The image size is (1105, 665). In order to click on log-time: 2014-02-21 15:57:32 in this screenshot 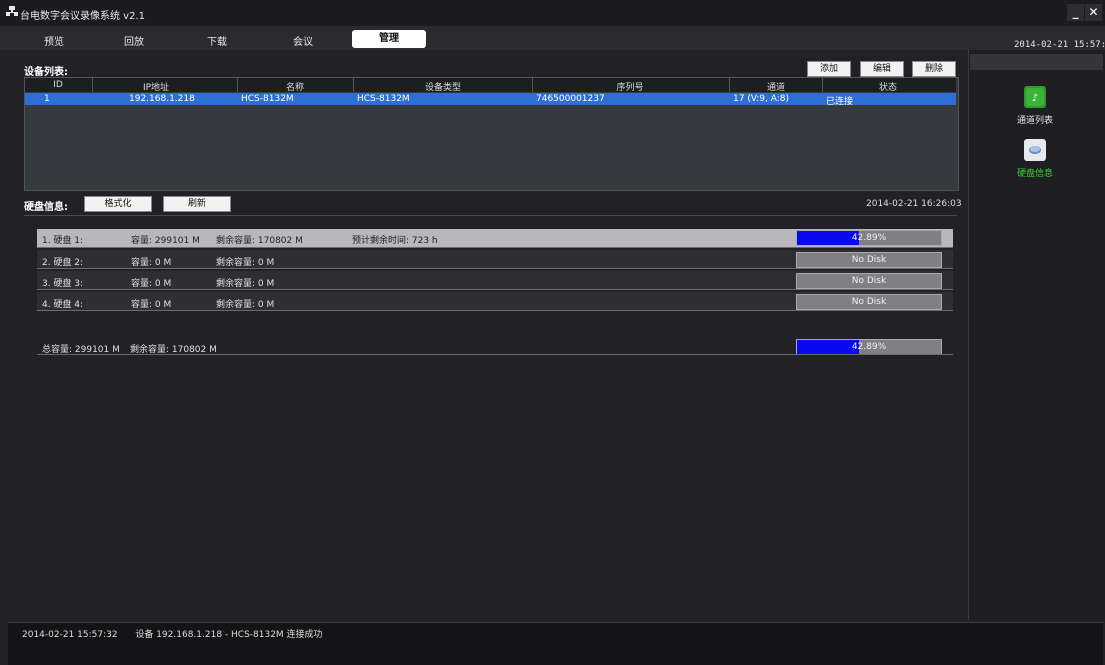, I will do `click(70, 635)`.